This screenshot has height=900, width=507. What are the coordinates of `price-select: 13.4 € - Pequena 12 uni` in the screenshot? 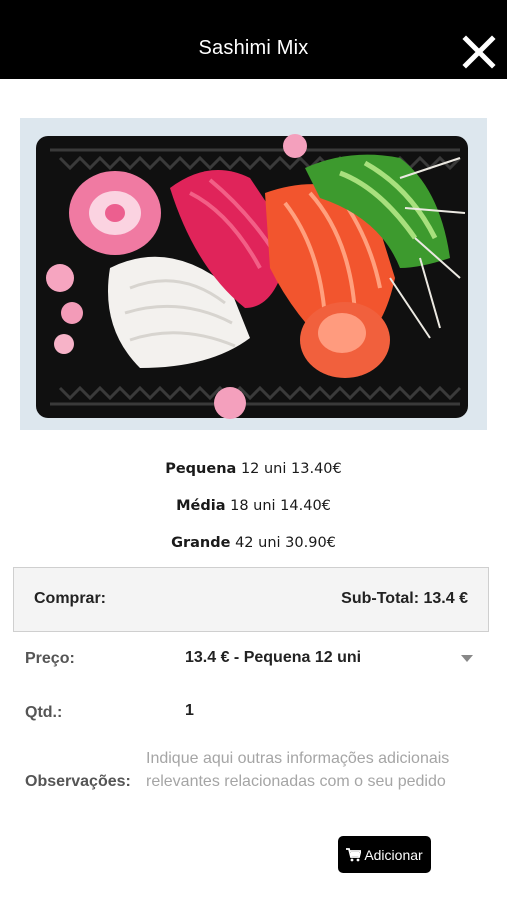 It's located at (331, 659).